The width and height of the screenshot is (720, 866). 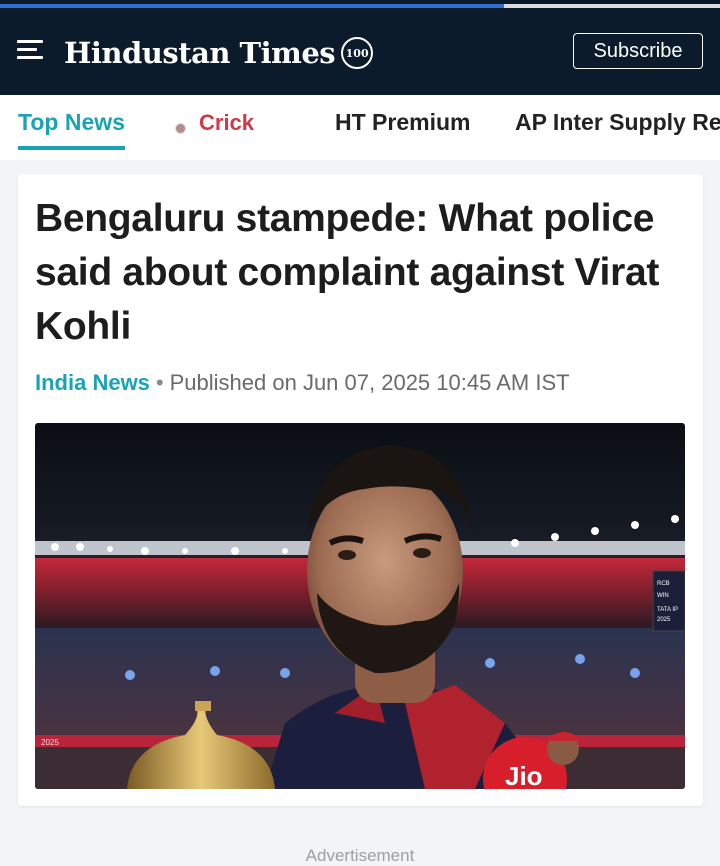 What do you see at coordinates (92, 382) in the screenshot?
I see `category-link: India News` at bounding box center [92, 382].